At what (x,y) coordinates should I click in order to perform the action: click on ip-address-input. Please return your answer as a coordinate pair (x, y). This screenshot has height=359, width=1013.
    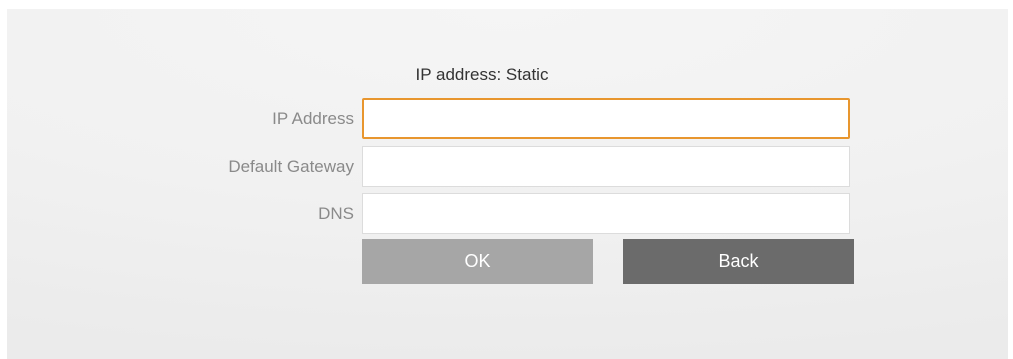
    Looking at the image, I should click on (606, 118).